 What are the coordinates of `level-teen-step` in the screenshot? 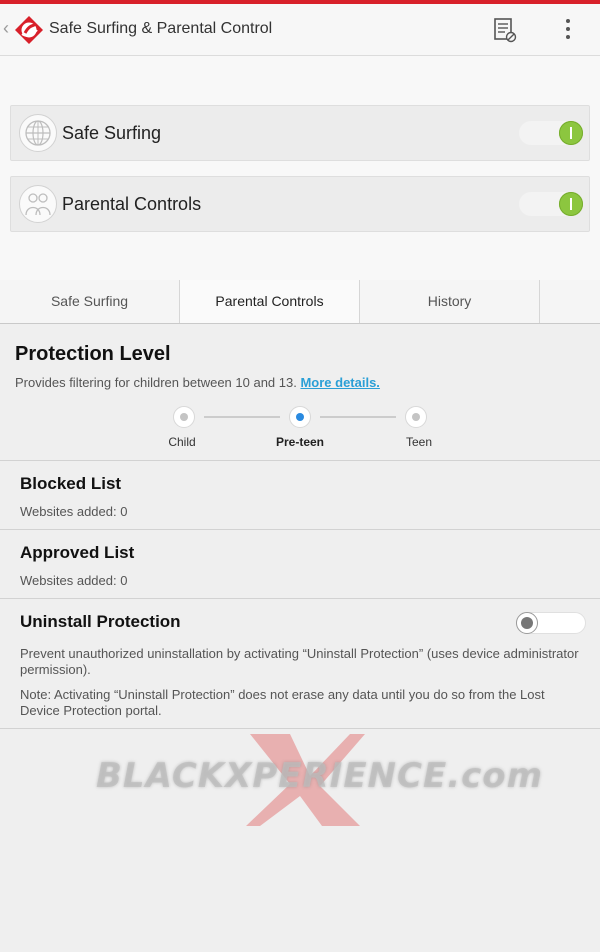 It's located at (416, 417).